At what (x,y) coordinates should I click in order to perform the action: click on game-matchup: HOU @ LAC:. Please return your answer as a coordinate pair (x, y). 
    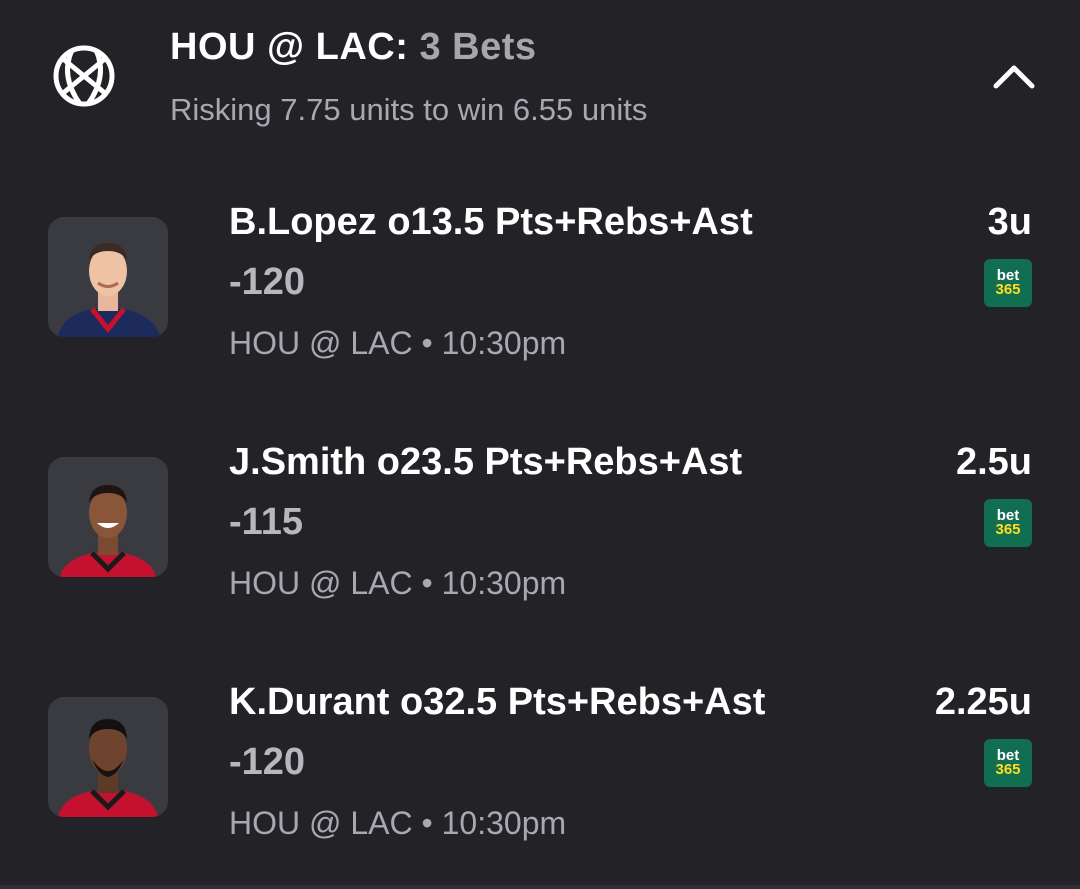
    Looking at the image, I should click on (289, 47).